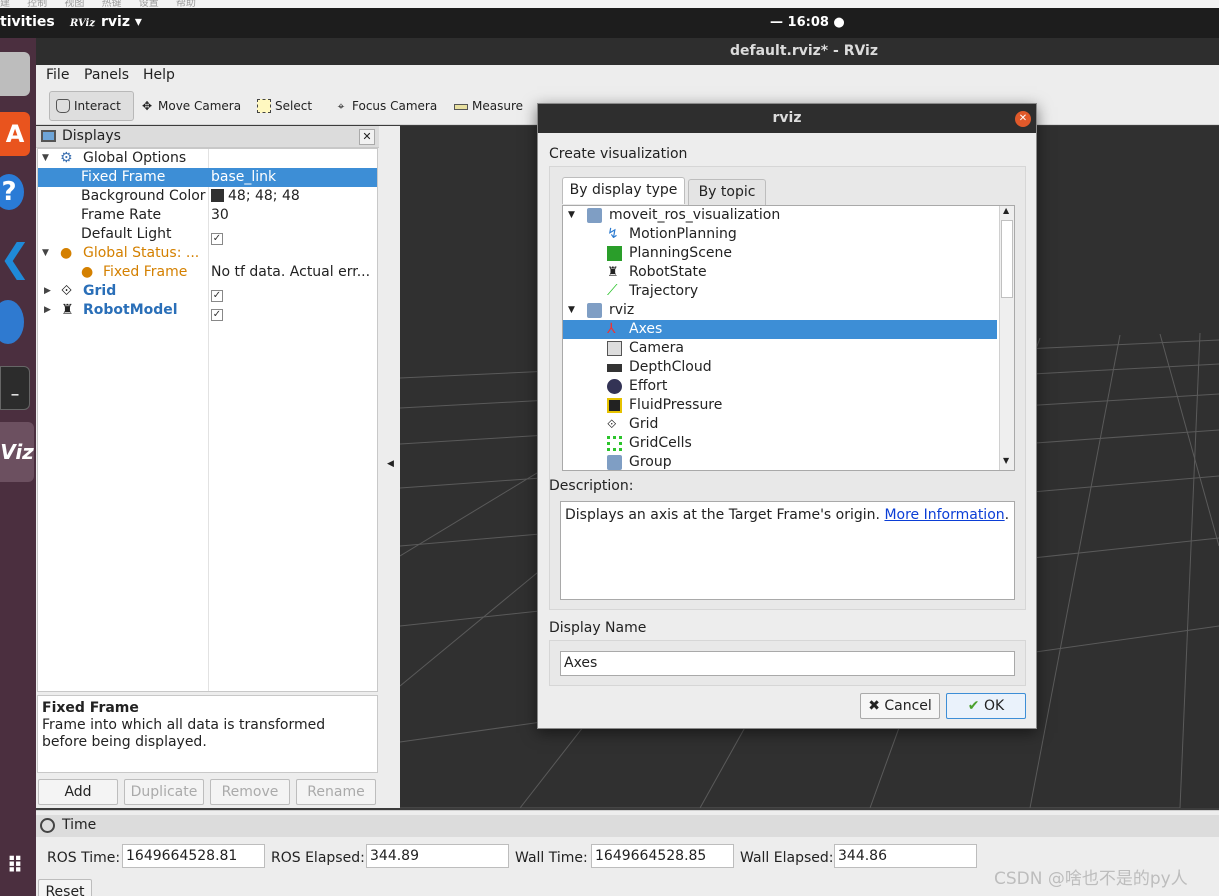 The width and height of the screenshot is (1219, 896). What do you see at coordinates (1023, 119) in the screenshot?
I see `close-icon: ✕` at bounding box center [1023, 119].